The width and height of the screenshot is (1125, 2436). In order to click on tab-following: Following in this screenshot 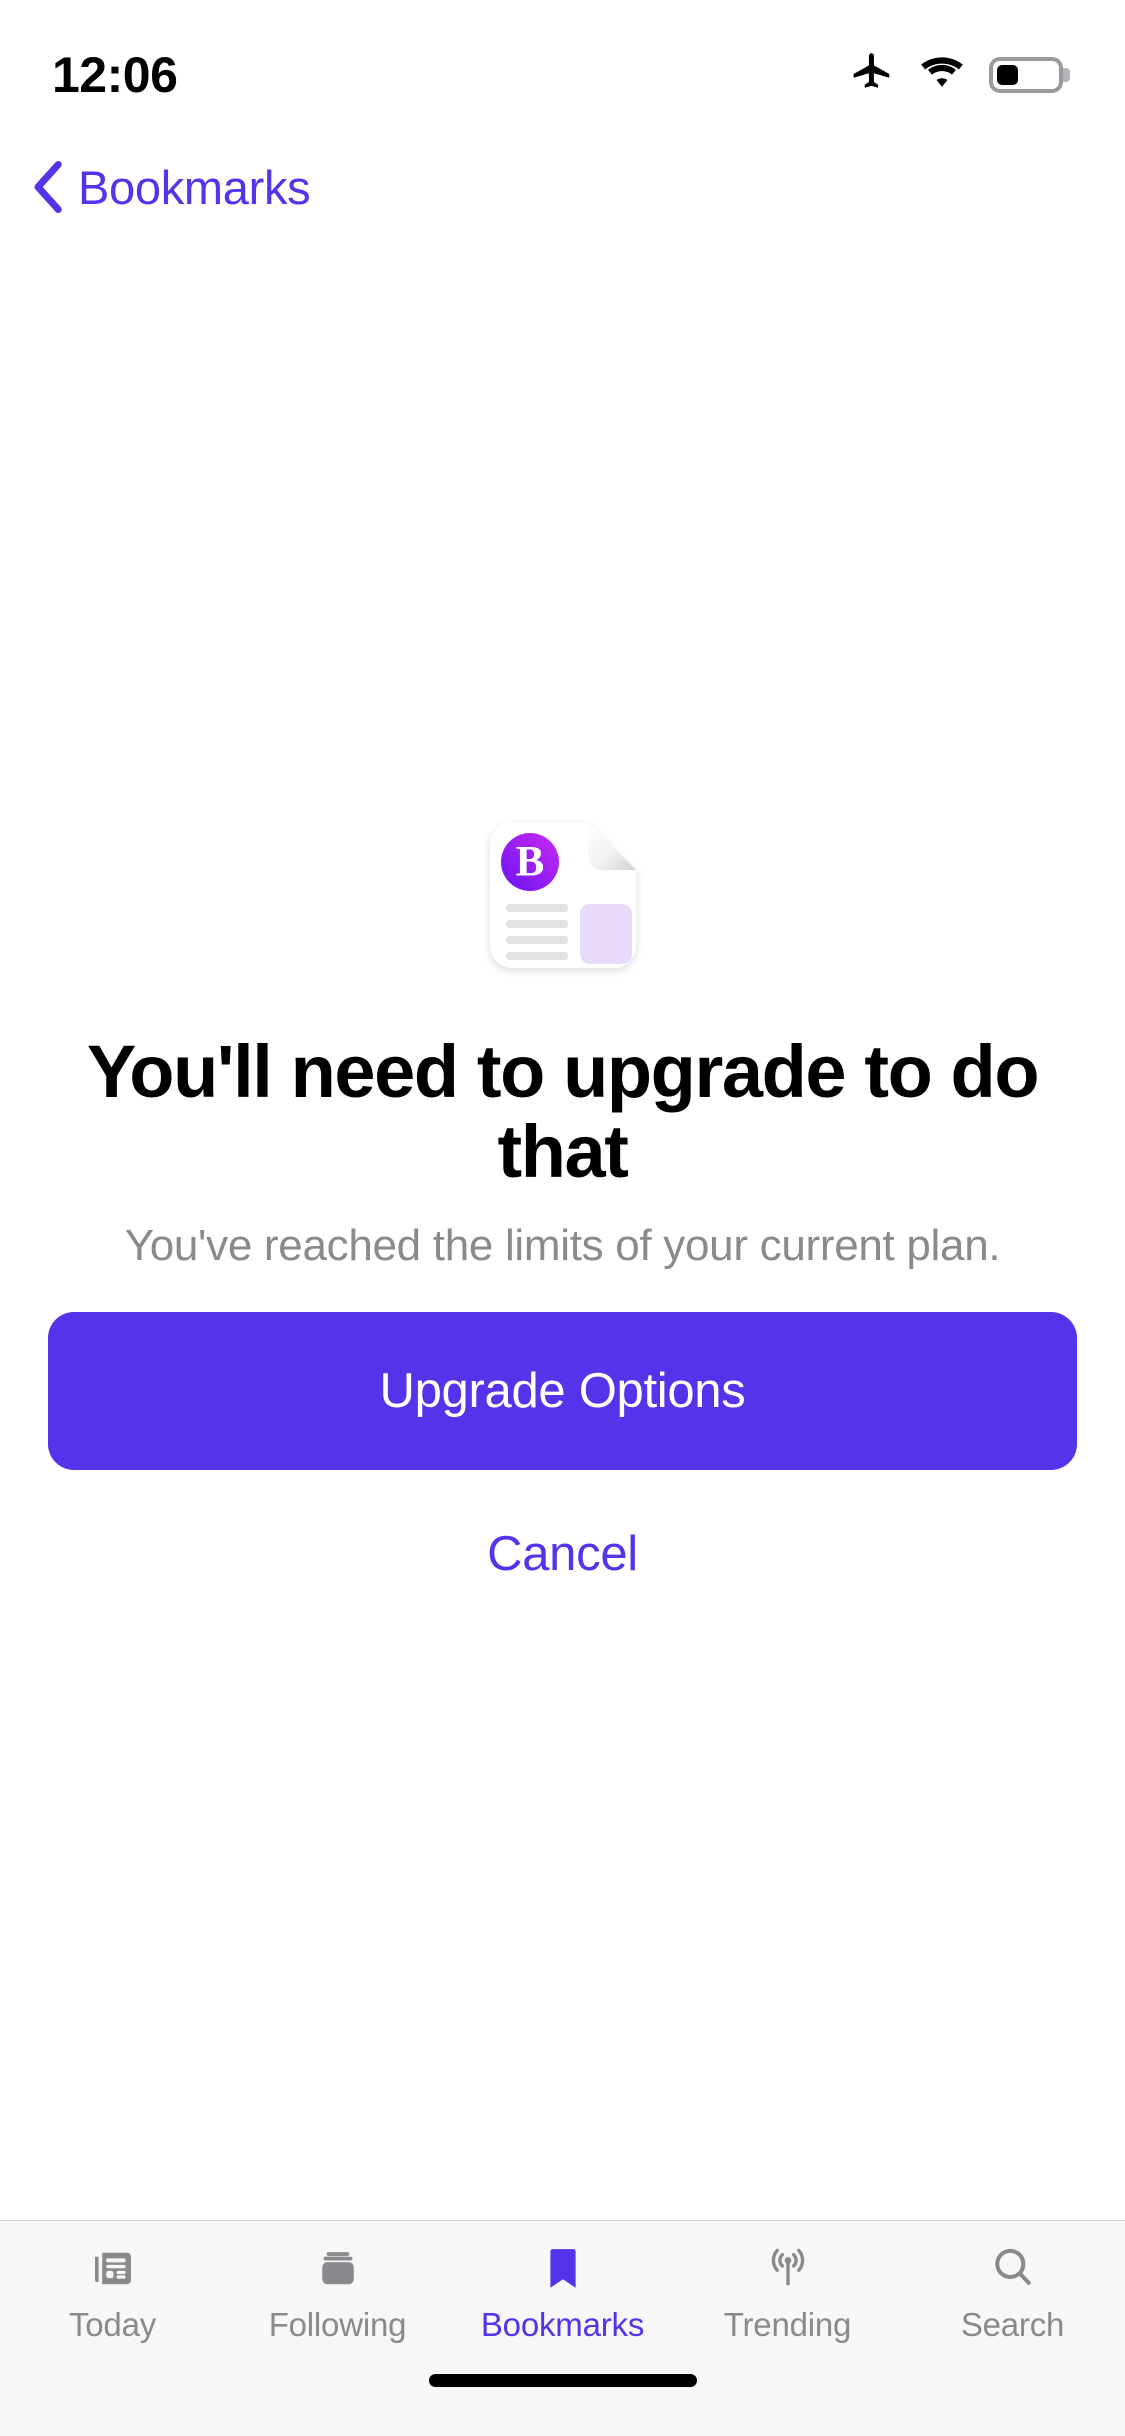, I will do `click(337, 2282)`.